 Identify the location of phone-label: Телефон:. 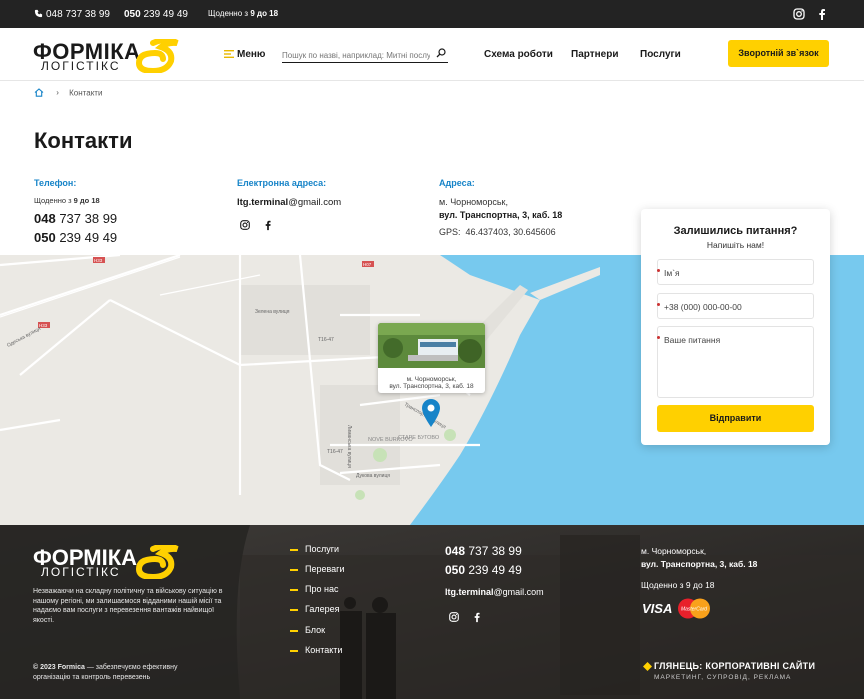
(55, 183).